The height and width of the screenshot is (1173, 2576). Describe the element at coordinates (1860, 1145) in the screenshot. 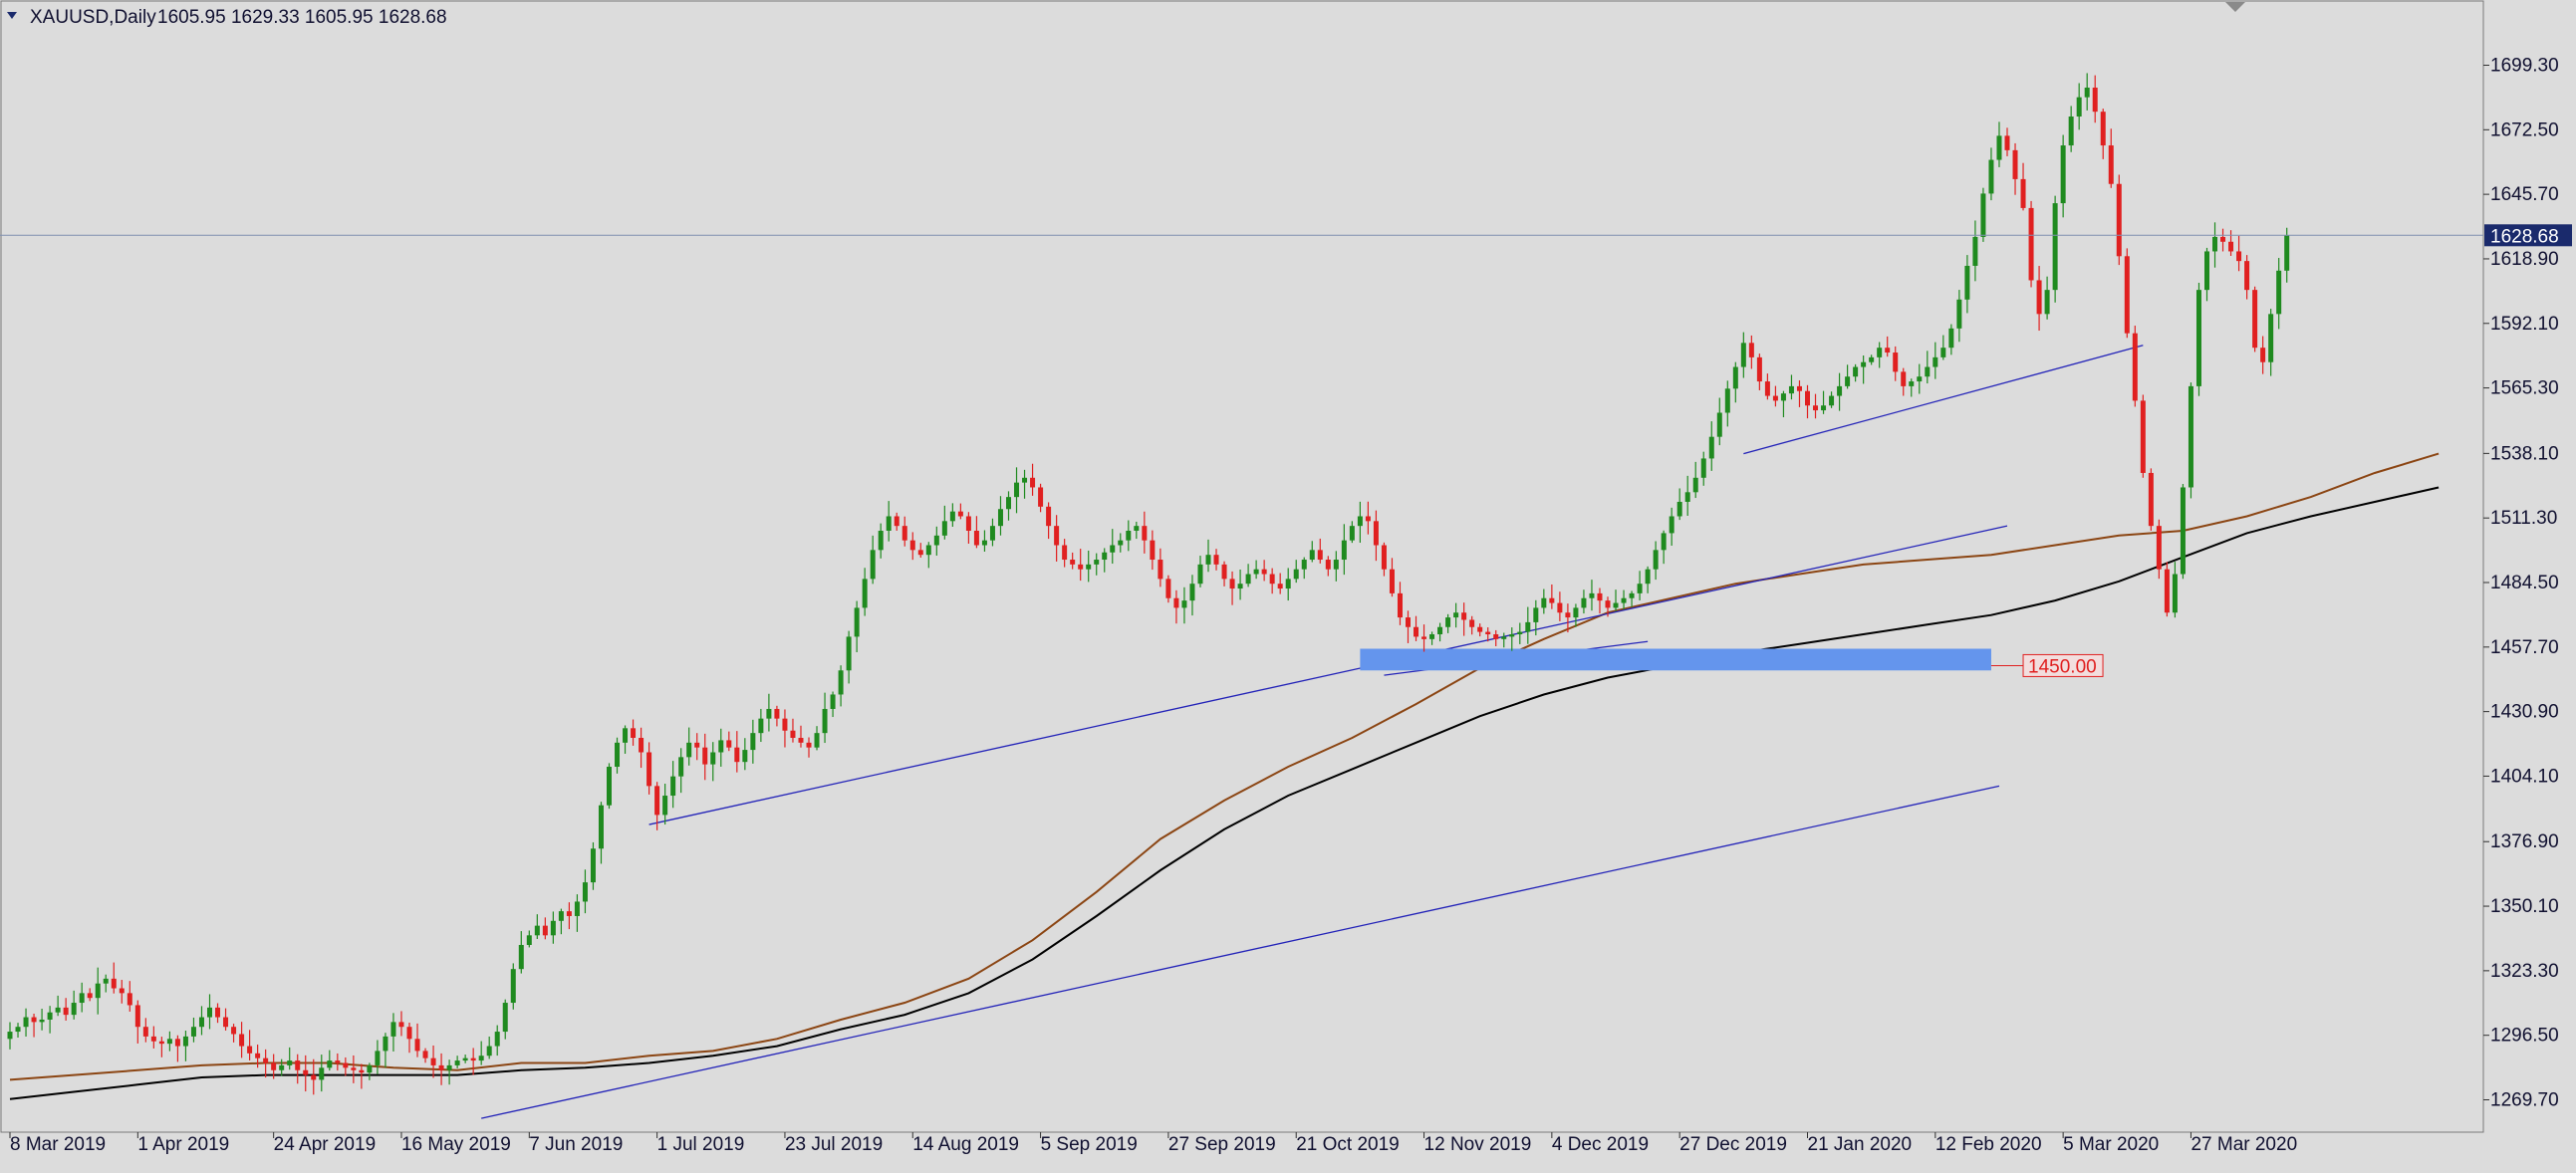

I see `time-tick-label: 21 Jan 2020` at that location.